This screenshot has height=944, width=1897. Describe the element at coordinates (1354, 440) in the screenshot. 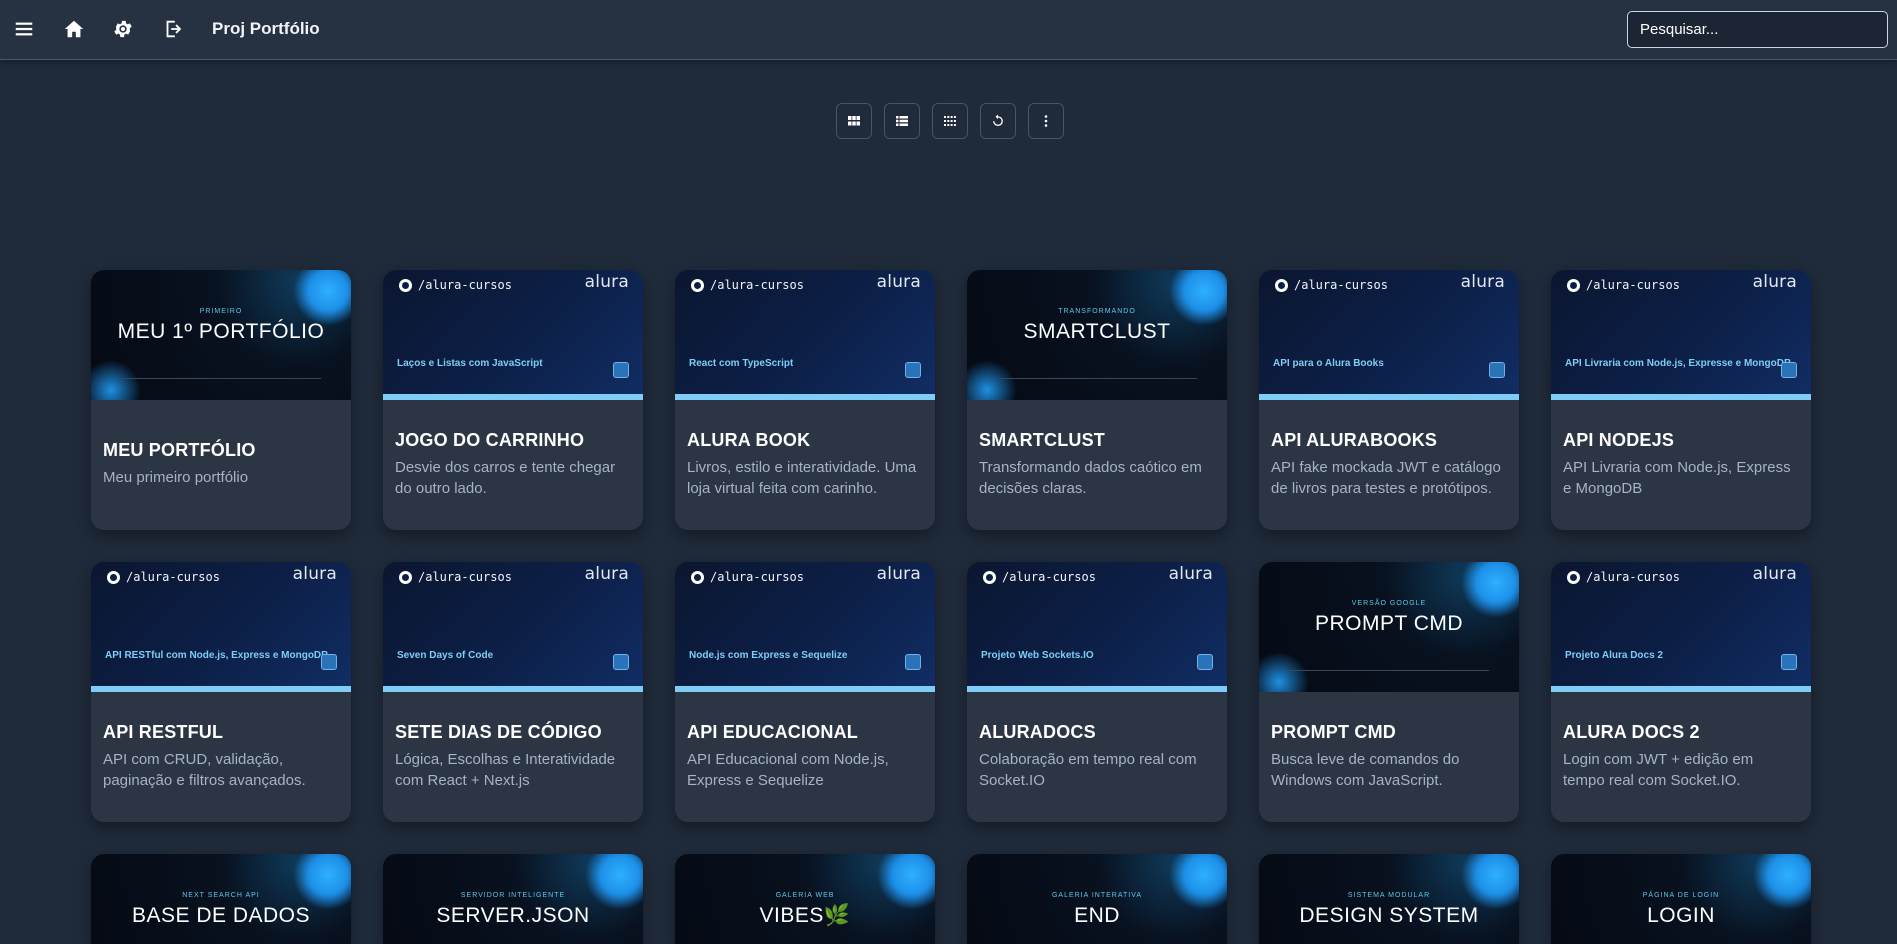

I see `card-title: API ALURABOOKS` at that location.